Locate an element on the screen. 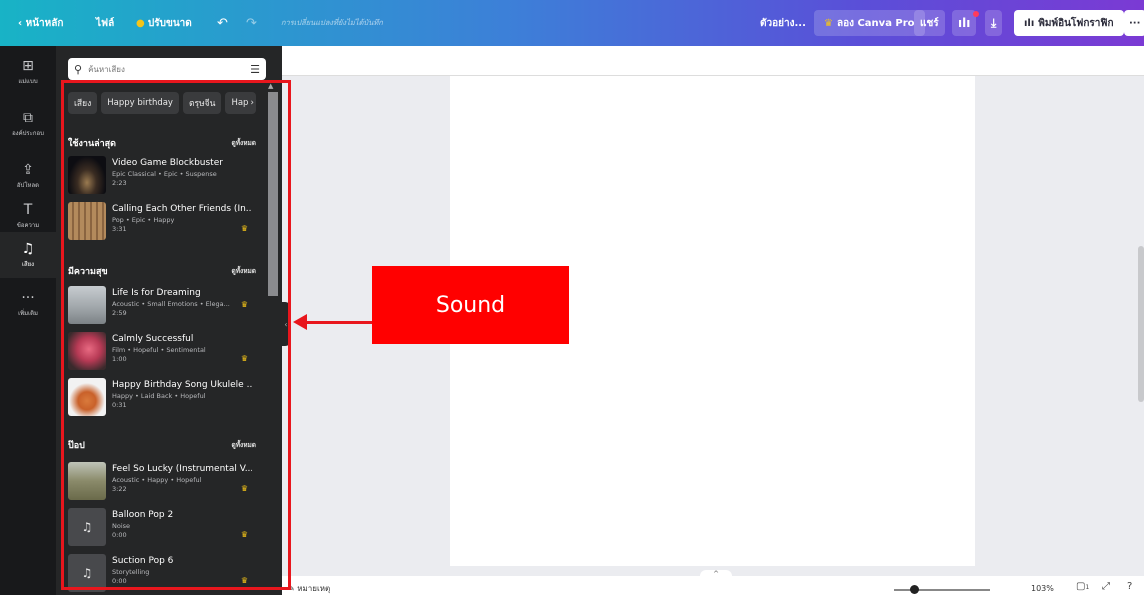  redo-button: ↷ is located at coordinates (251, 23).